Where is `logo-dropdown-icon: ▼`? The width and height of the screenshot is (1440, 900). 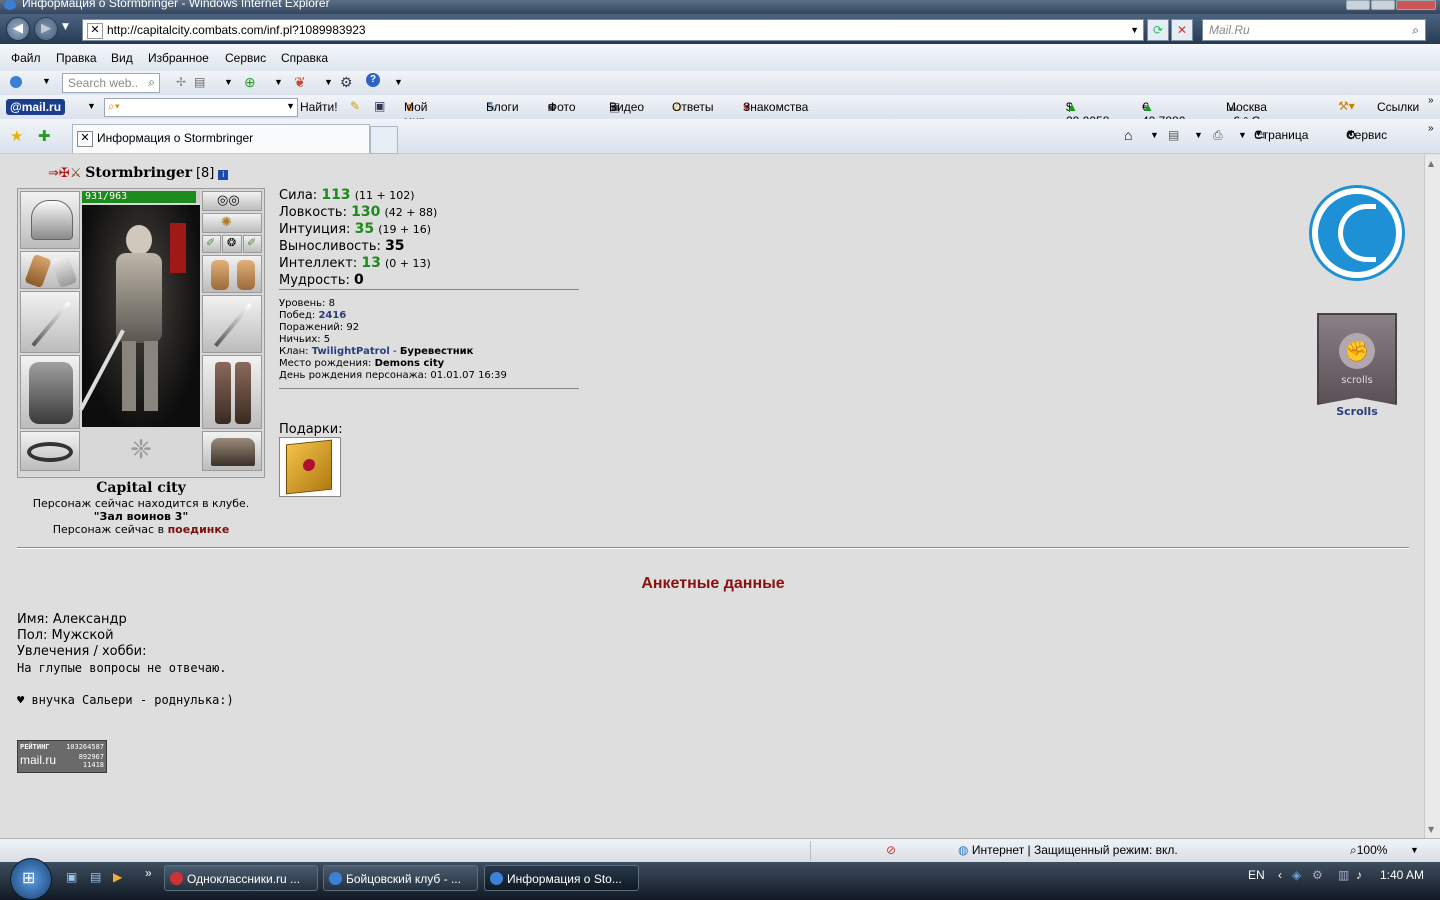 logo-dropdown-icon: ▼ is located at coordinates (91, 106).